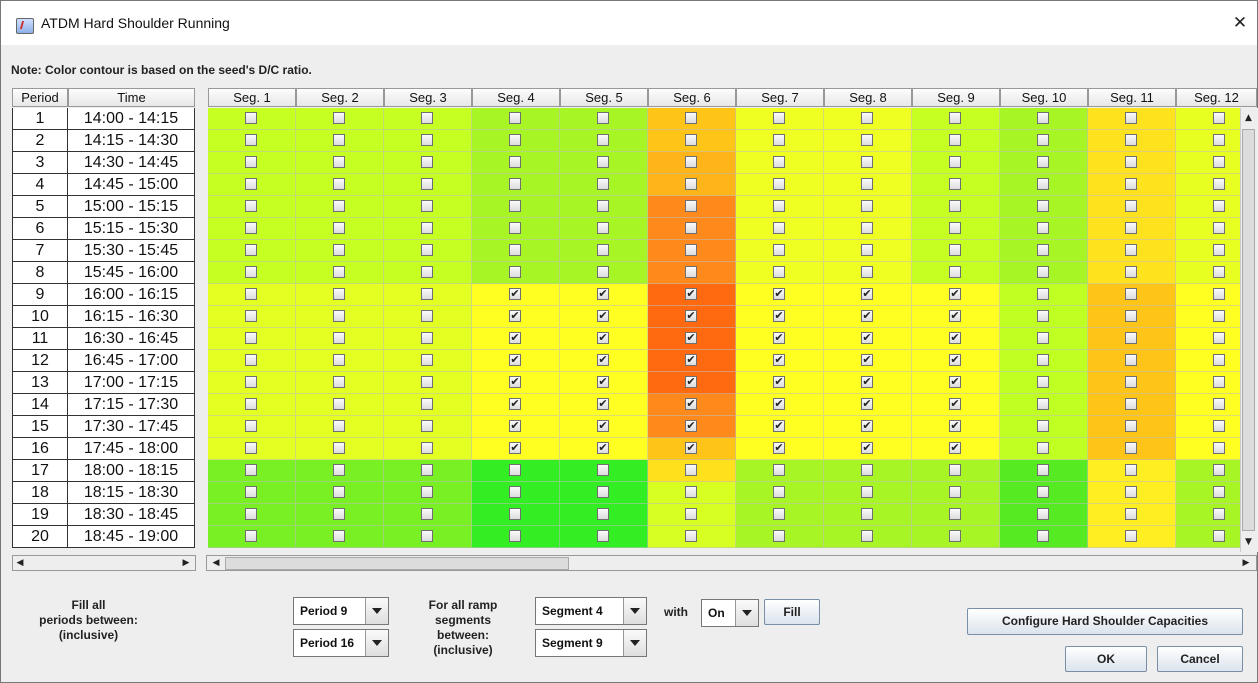  Describe the element at coordinates (1132, 97) in the screenshot. I see `segment-column-header: Seg. 11` at that location.